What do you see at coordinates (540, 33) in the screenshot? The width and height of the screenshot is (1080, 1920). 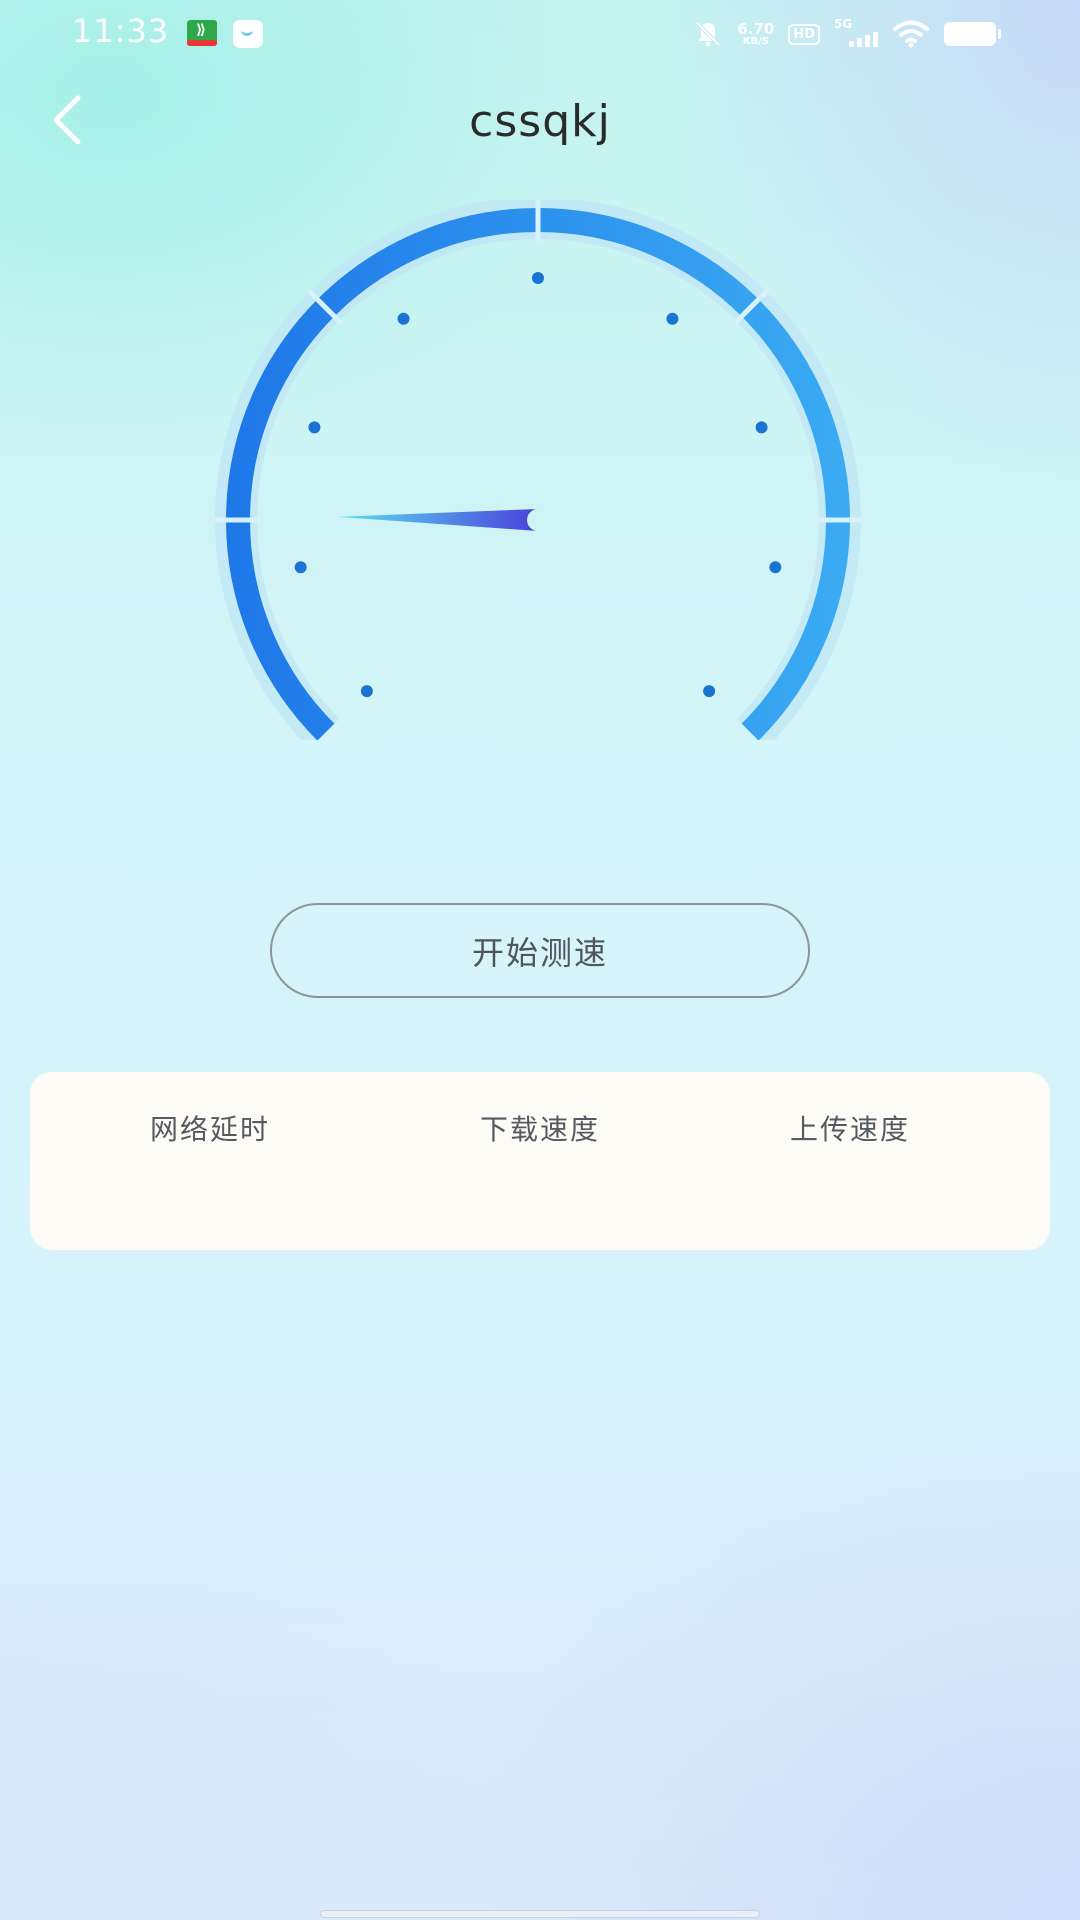 I see `status-bar: 11:33 ⟫ 6.70 KB/S HD 5G` at bounding box center [540, 33].